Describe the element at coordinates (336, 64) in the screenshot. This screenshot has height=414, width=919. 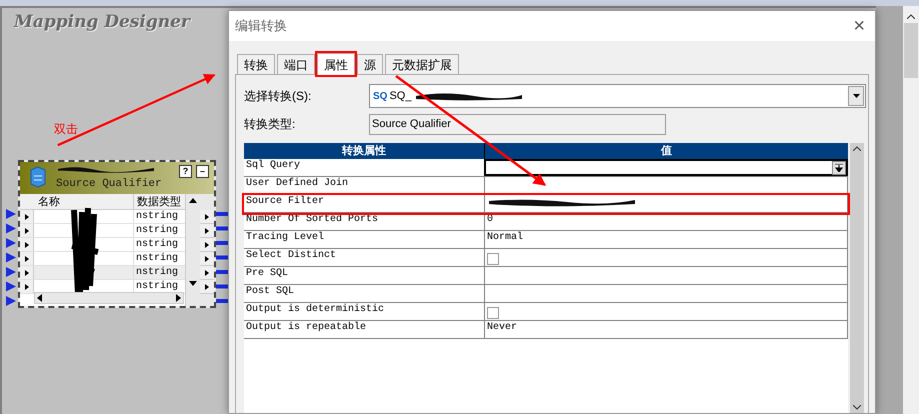
I see `tab: 属性` at that location.